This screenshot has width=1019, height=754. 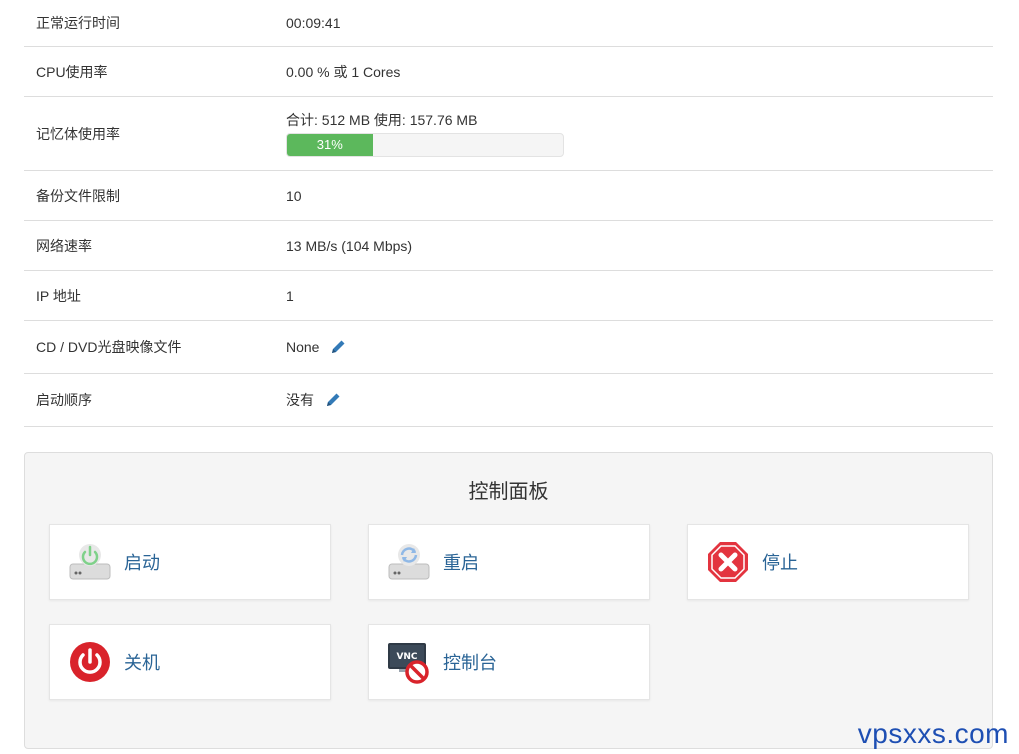 What do you see at coordinates (728, 562) in the screenshot?
I see `stop-octagon-icon` at bounding box center [728, 562].